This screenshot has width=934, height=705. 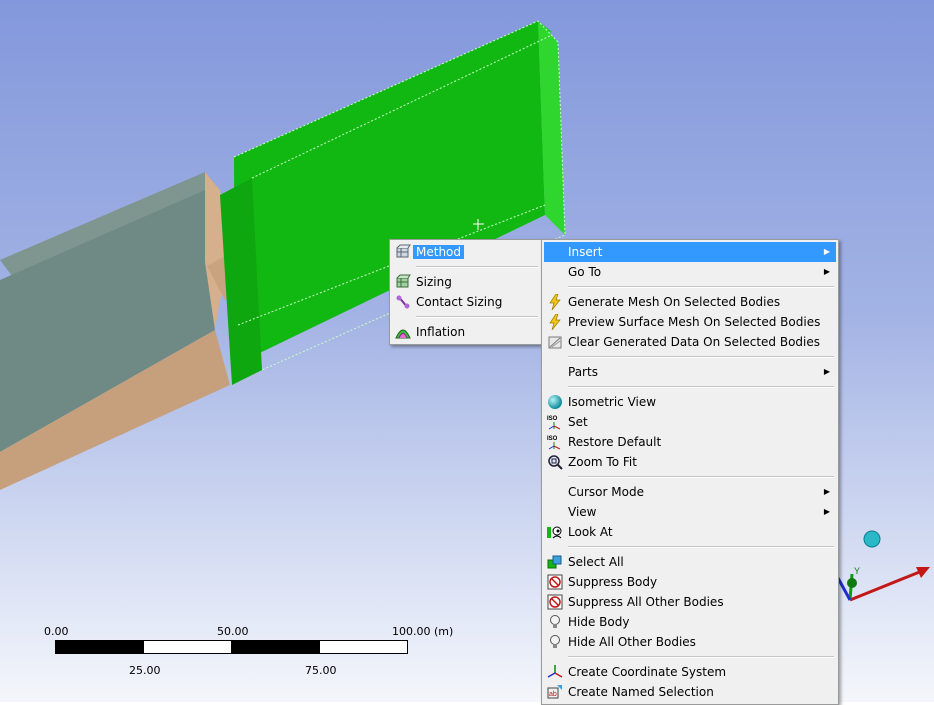 I want to click on menu-item-method-label: Method, so click(x=439, y=252).